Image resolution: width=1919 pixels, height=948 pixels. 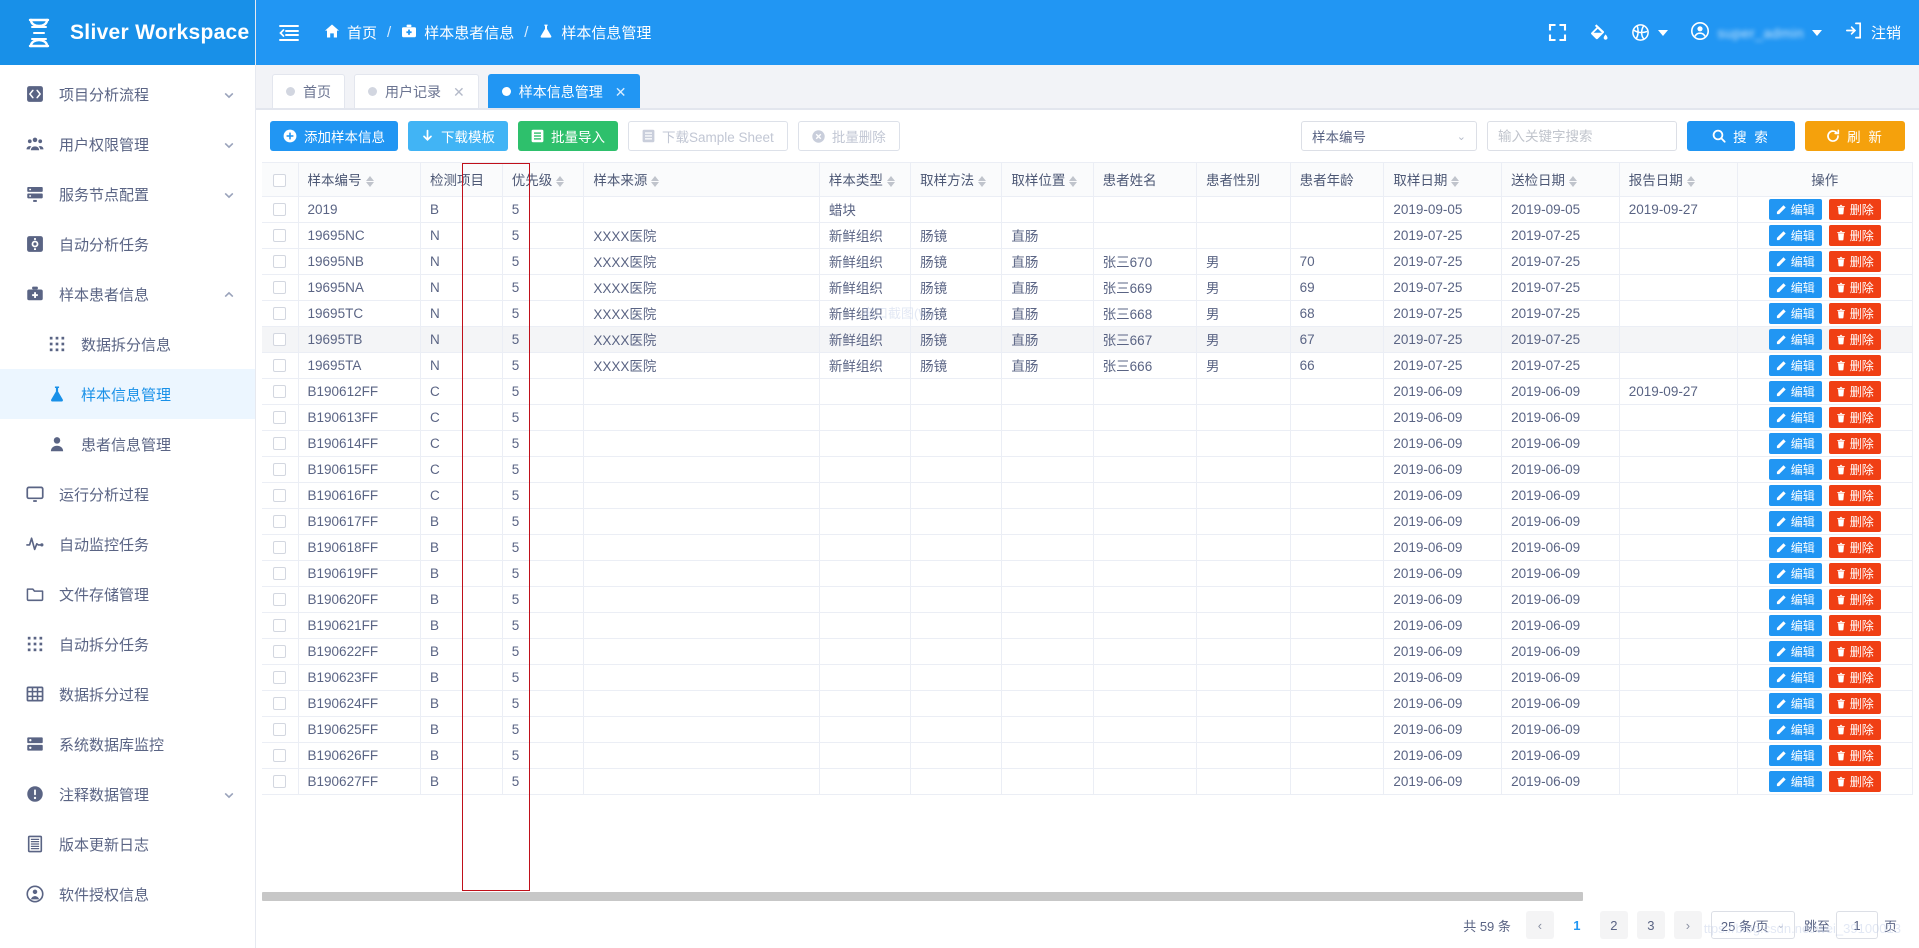 I want to click on breadcrumb-item-home: 首页, so click(x=350, y=32).